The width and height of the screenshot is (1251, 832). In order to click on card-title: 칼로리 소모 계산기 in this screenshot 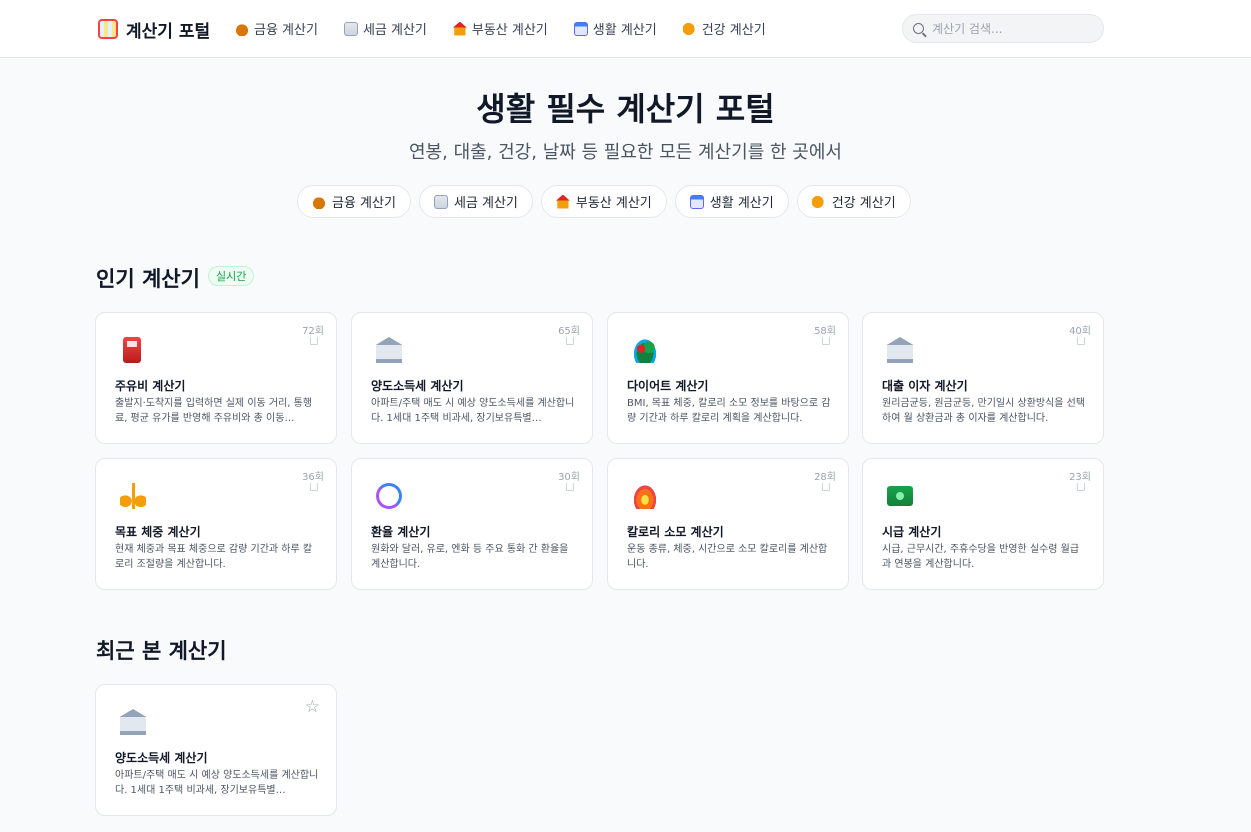, I will do `click(675, 532)`.